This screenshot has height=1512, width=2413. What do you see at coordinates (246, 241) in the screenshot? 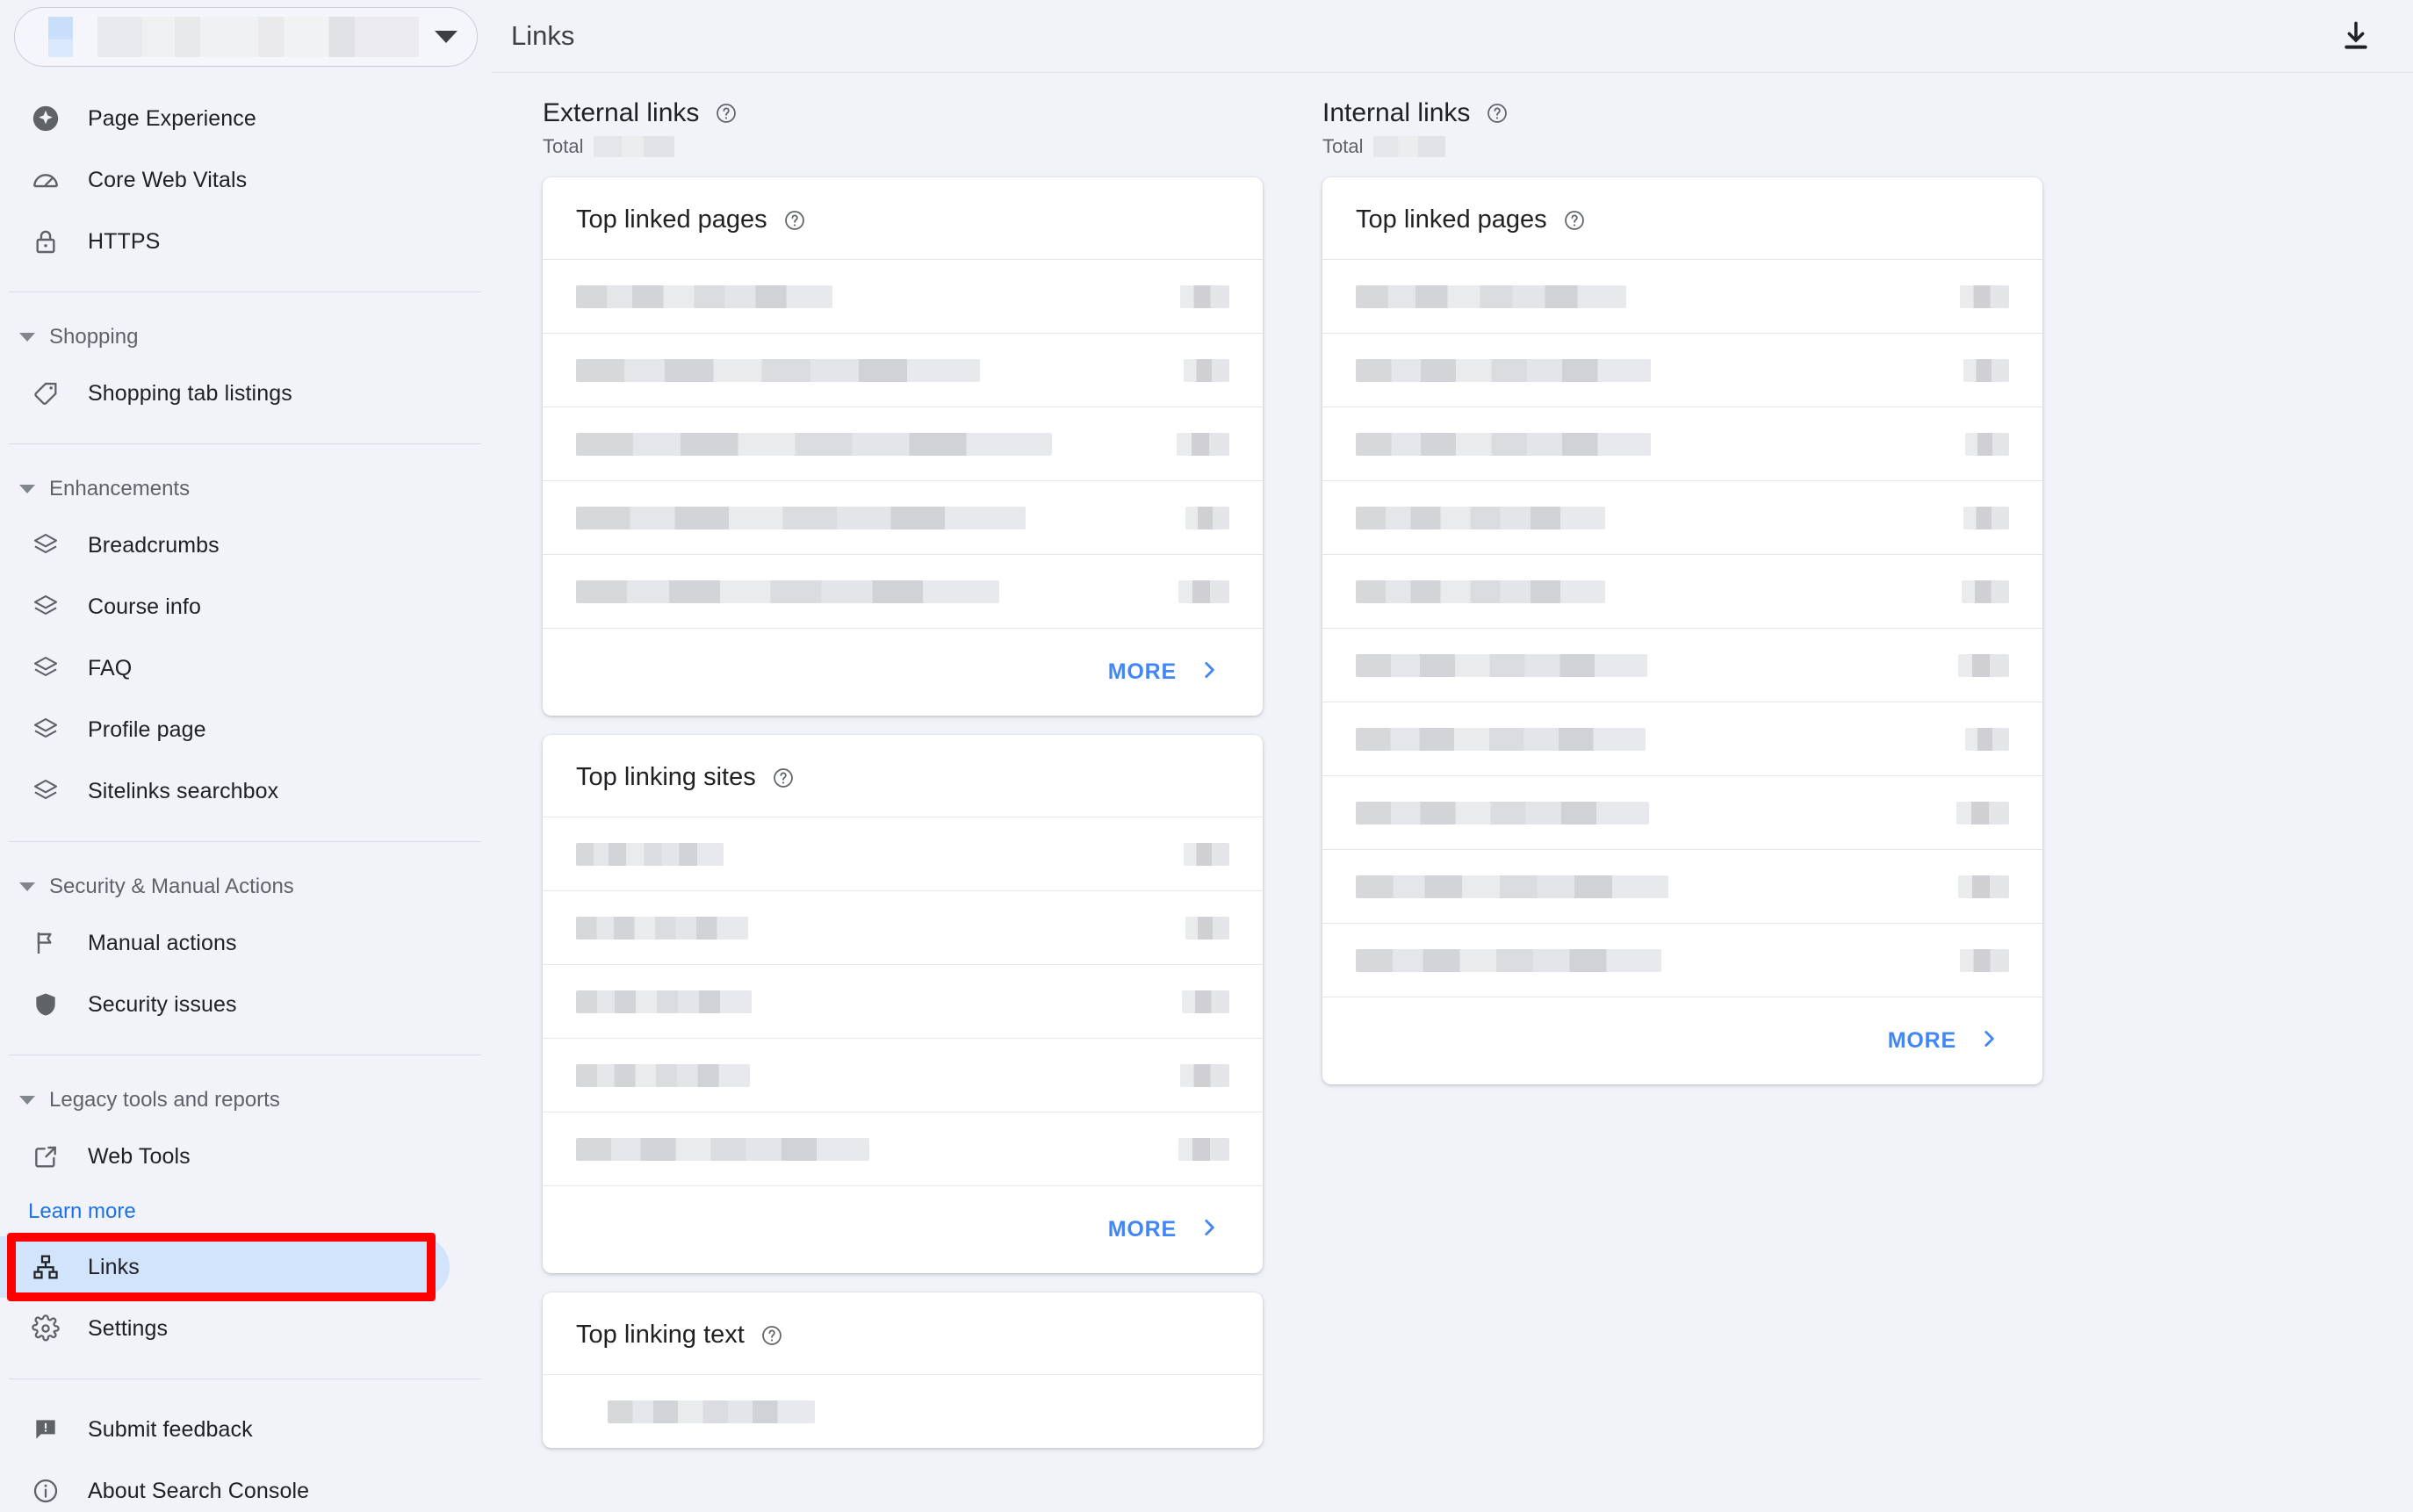
I see `sidebar-item-https: HTTPS` at bounding box center [246, 241].